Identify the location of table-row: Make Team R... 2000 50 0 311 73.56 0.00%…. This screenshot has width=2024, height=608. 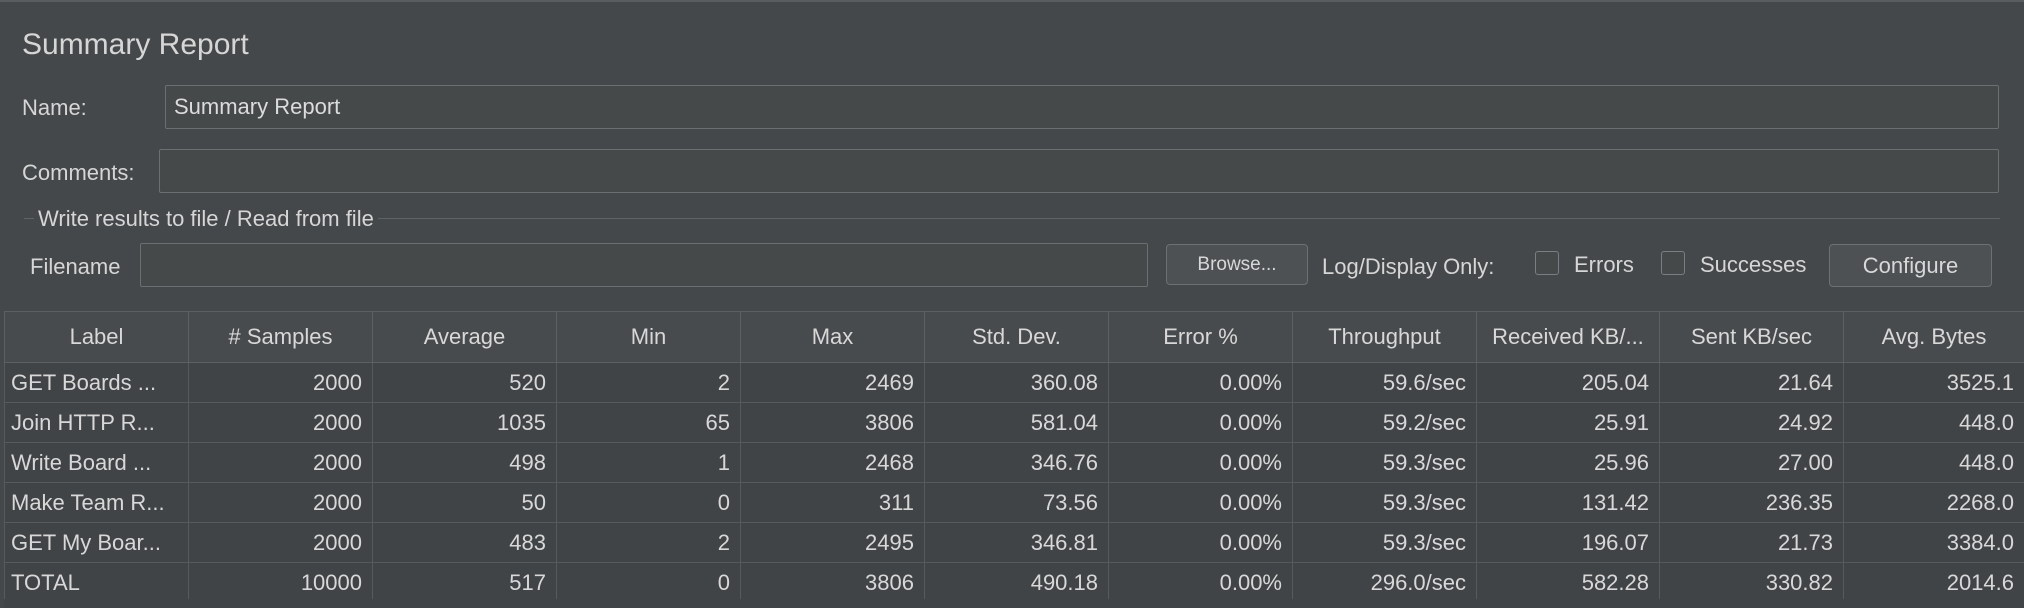
(1014, 503).